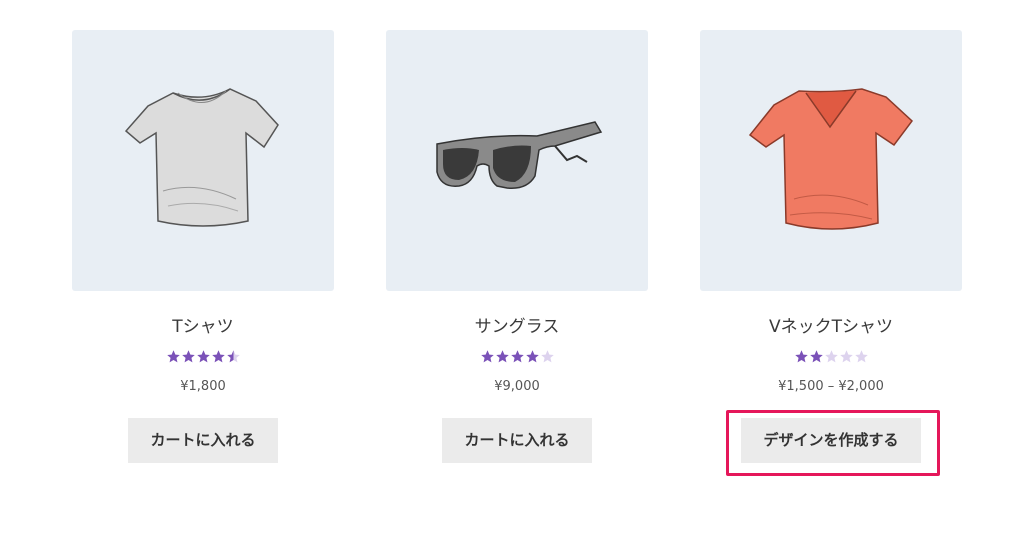  Describe the element at coordinates (519, 154) in the screenshot. I see `sunglasses-image` at that location.